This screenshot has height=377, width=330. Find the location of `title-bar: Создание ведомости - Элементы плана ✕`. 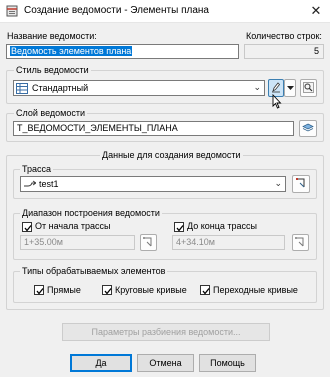

title-bar: Создание ведомости - Элементы плана ✕ is located at coordinates (165, 11).